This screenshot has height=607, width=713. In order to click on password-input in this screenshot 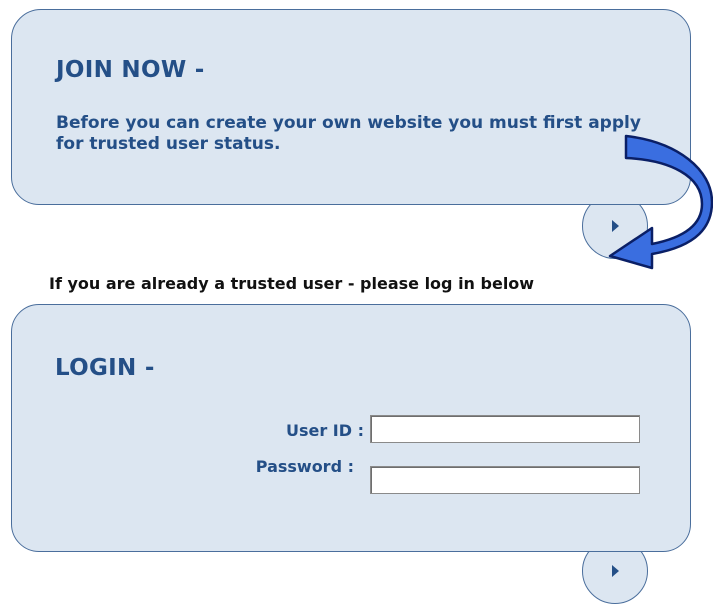, I will do `click(505, 480)`.